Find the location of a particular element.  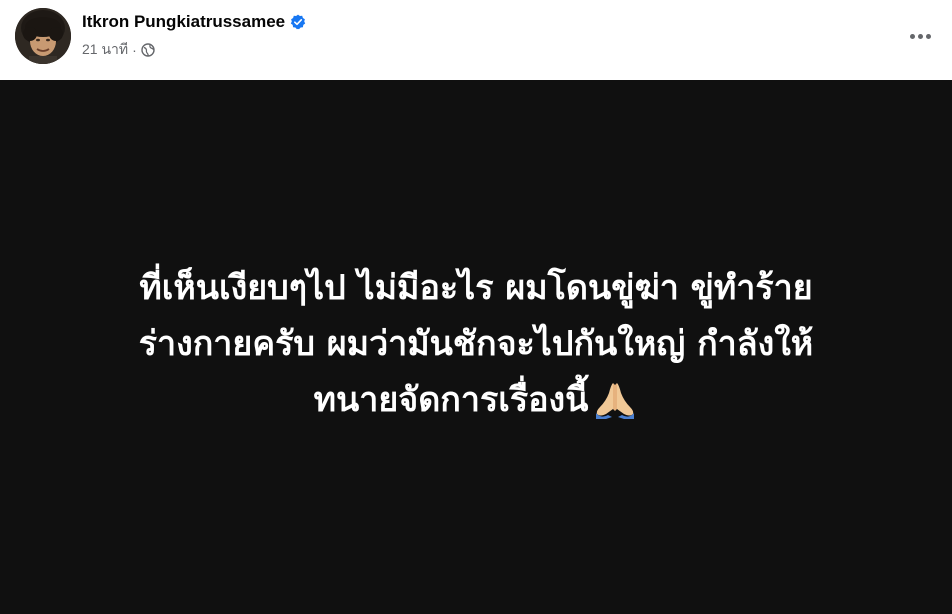

globe-icon is located at coordinates (148, 50).